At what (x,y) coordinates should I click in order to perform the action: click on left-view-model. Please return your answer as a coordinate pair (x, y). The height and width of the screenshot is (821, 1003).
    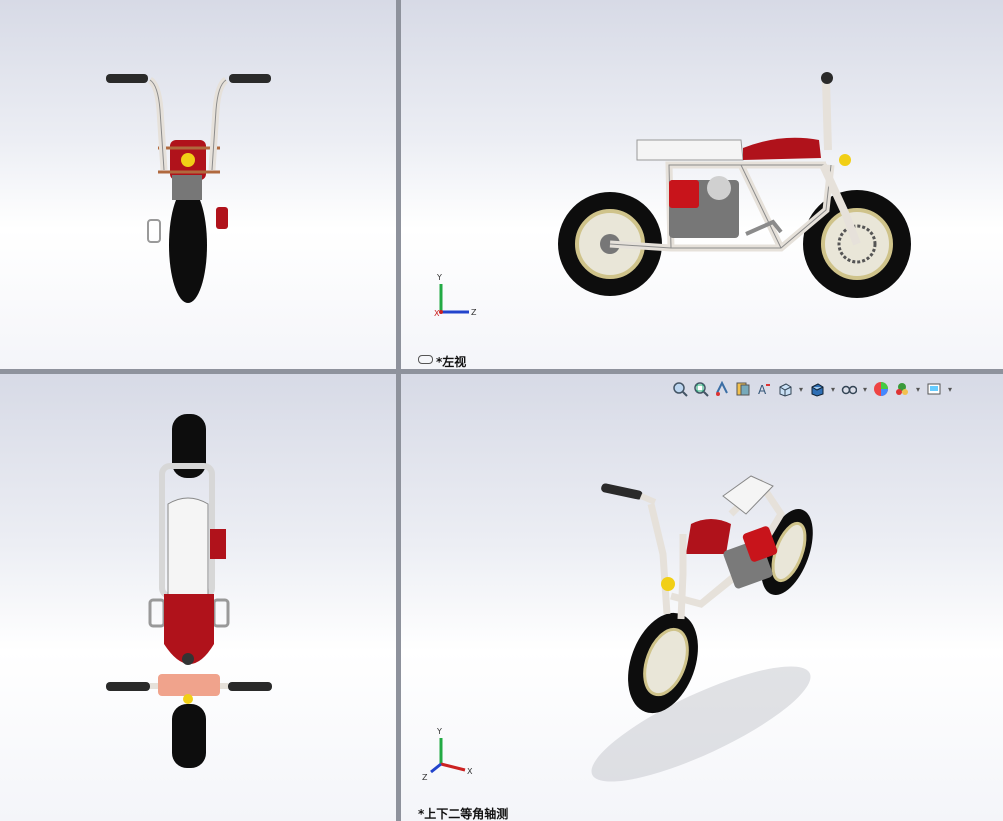
    Looking at the image, I should click on (734, 185).